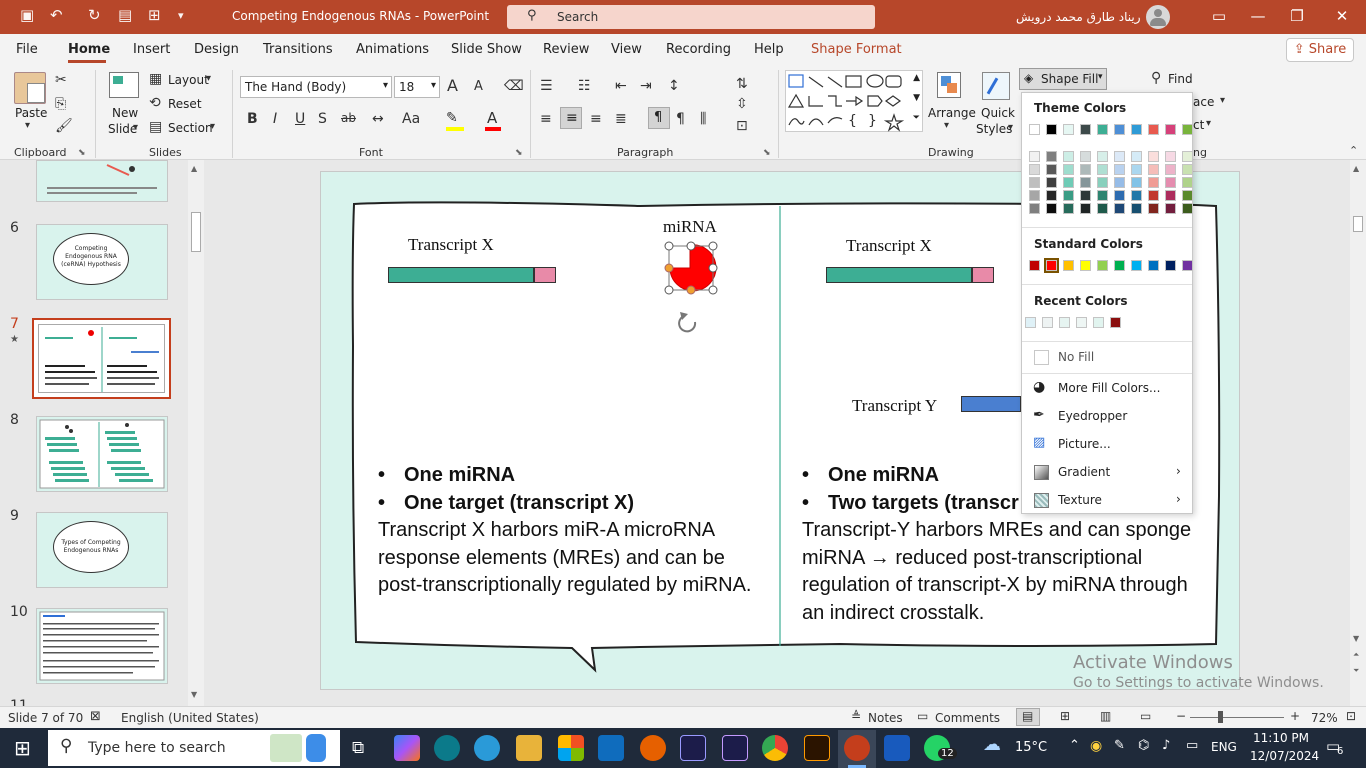 The width and height of the screenshot is (1366, 768). What do you see at coordinates (1096, 746) in the screenshot?
I see `tray-app-icon: ◉` at bounding box center [1096, 746].